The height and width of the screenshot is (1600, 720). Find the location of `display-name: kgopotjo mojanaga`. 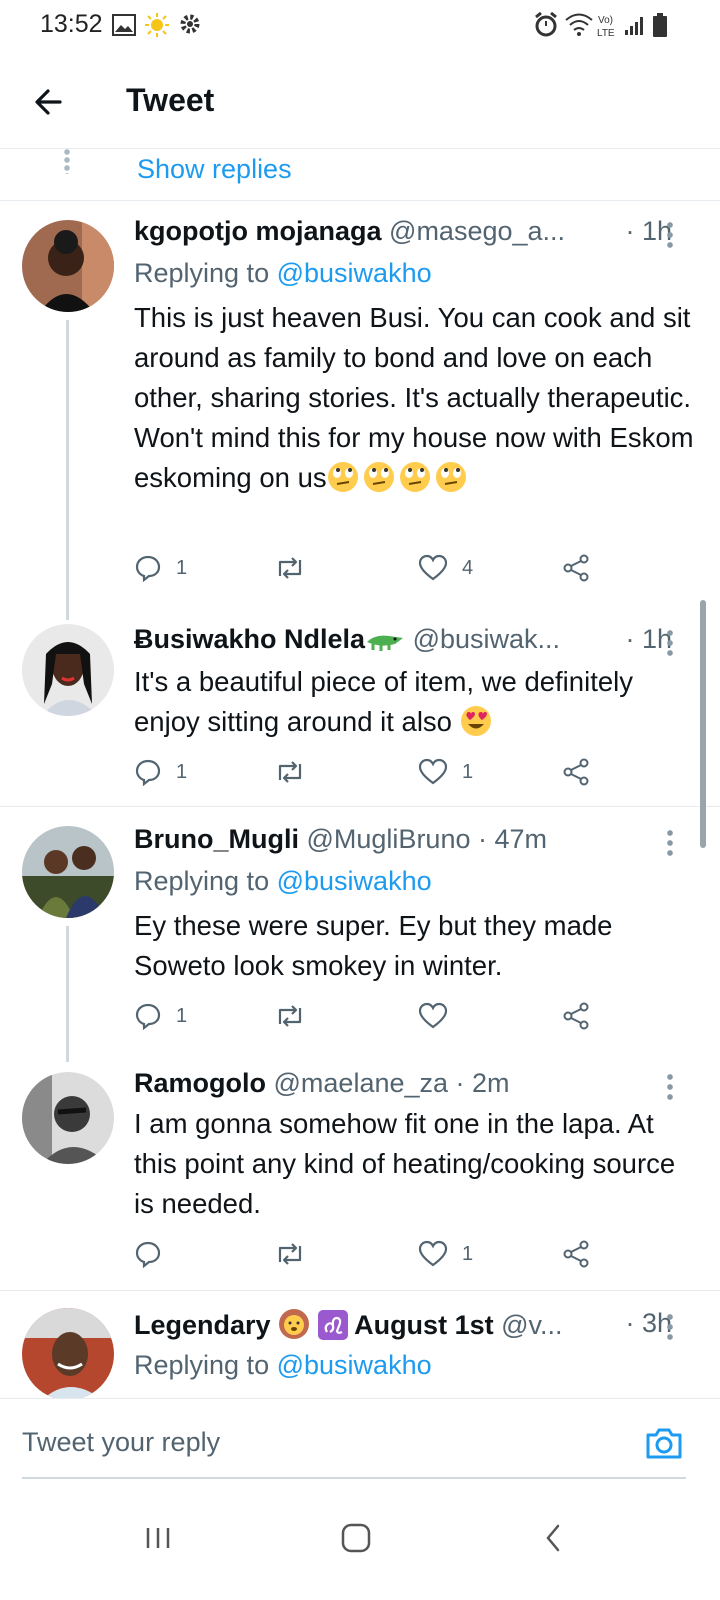

display-name: kgopotjo mojanaga is located at coordinates (258, 231).